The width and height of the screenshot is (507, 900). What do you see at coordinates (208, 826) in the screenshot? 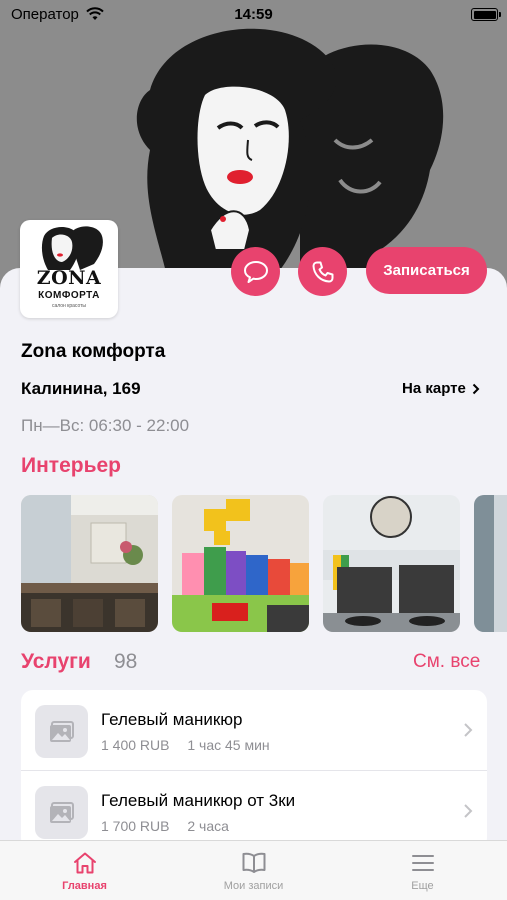
I see `service-duration: 2 часа` at bounding box center [208, 826].